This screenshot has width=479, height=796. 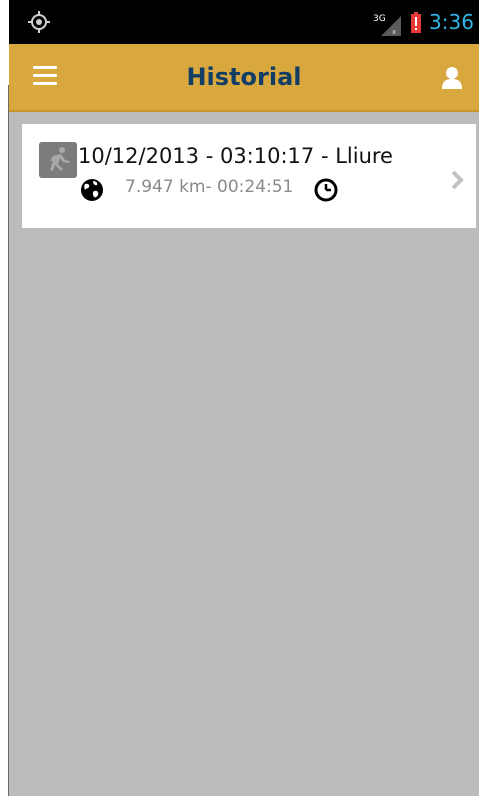 I want to click on globe-icon, so click(x=92, y=190).